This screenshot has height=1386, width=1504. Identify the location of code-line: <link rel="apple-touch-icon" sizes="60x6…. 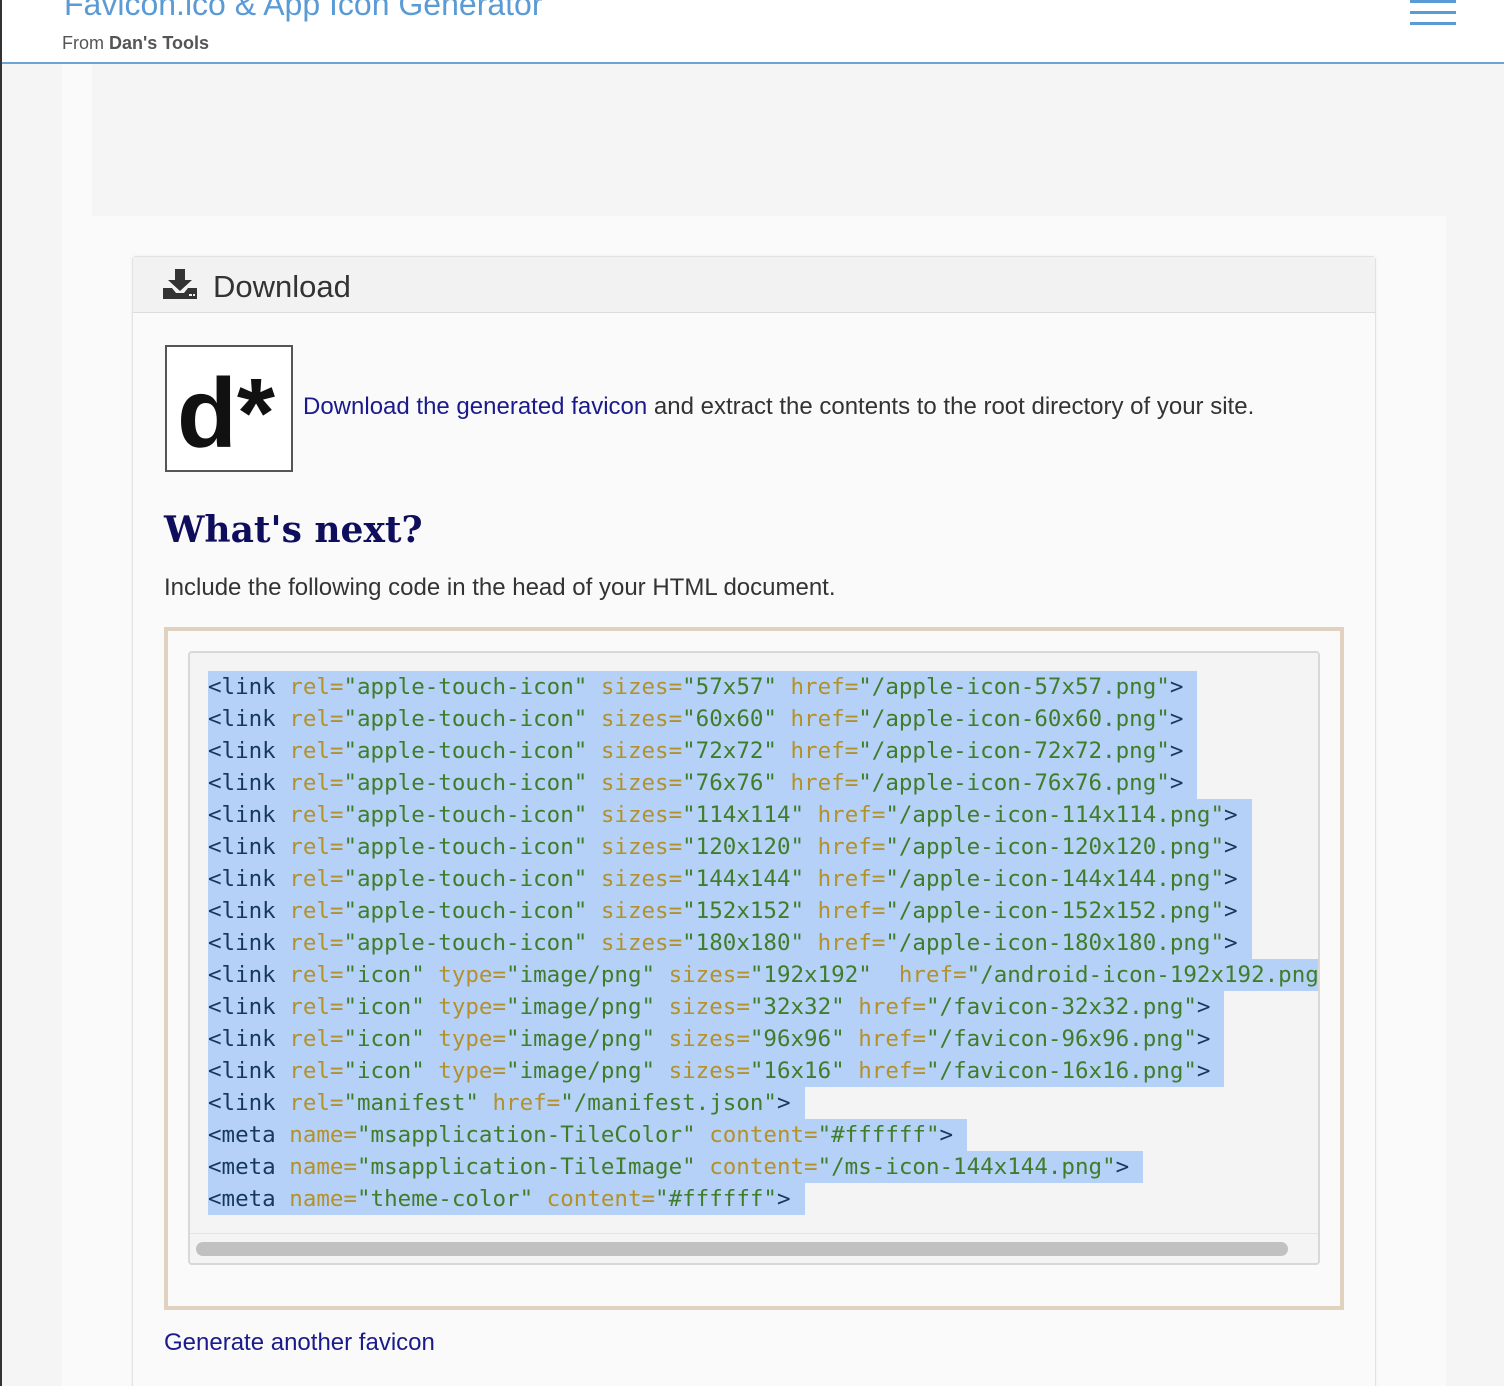
(763, 719).